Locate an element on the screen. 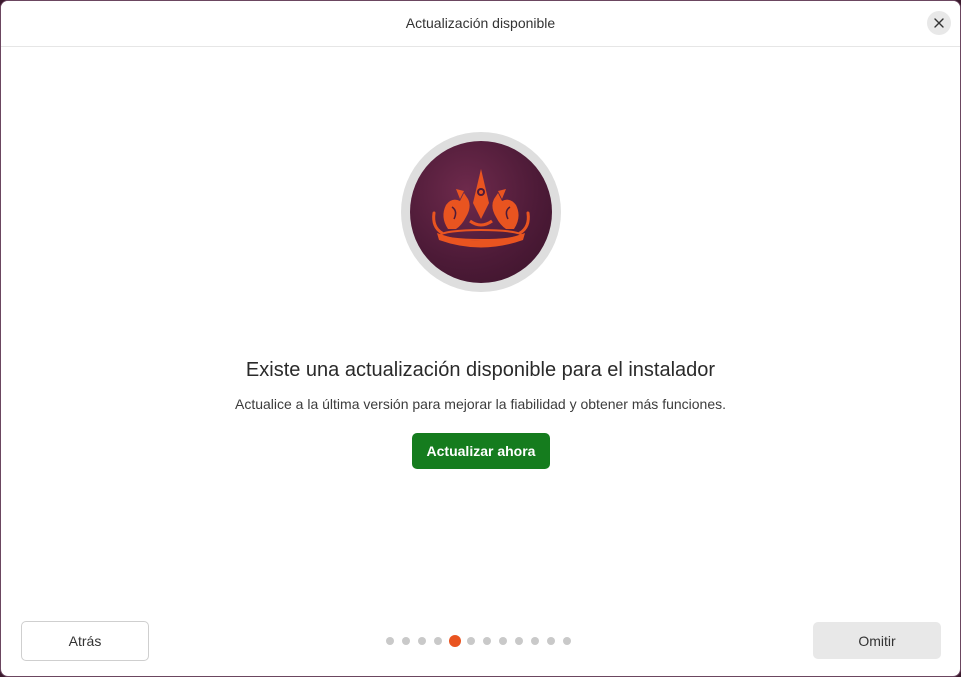  crown-logo-icon is located at coordinates (481, 208).